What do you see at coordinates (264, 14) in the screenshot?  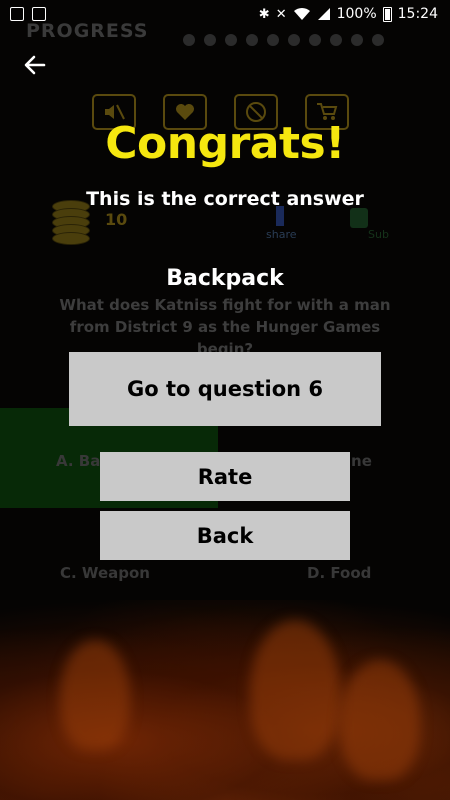 I see `bluetooth-icon: ✱` at bounding box center [264, 14].